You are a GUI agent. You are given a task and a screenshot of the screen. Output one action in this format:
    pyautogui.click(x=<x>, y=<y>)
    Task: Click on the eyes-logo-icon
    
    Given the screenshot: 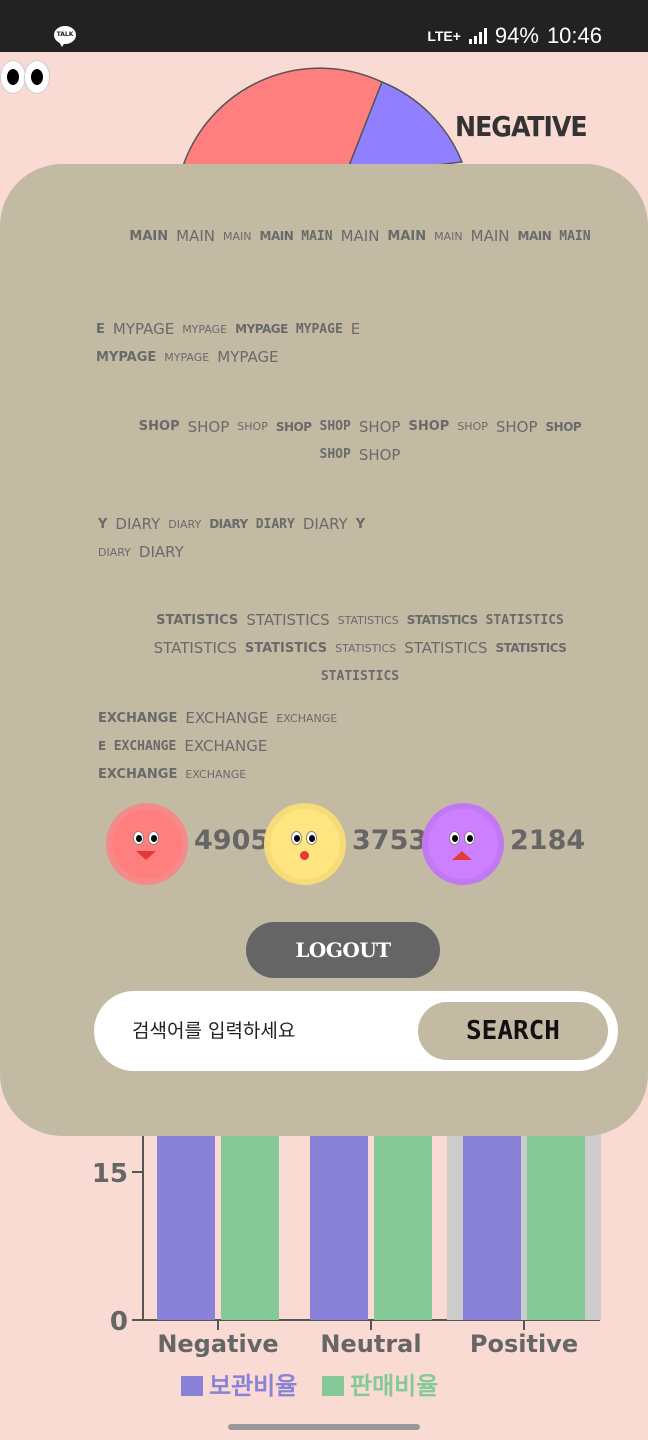 What is the action you would take?
    pyautogui.click(x=26, y=78)
    